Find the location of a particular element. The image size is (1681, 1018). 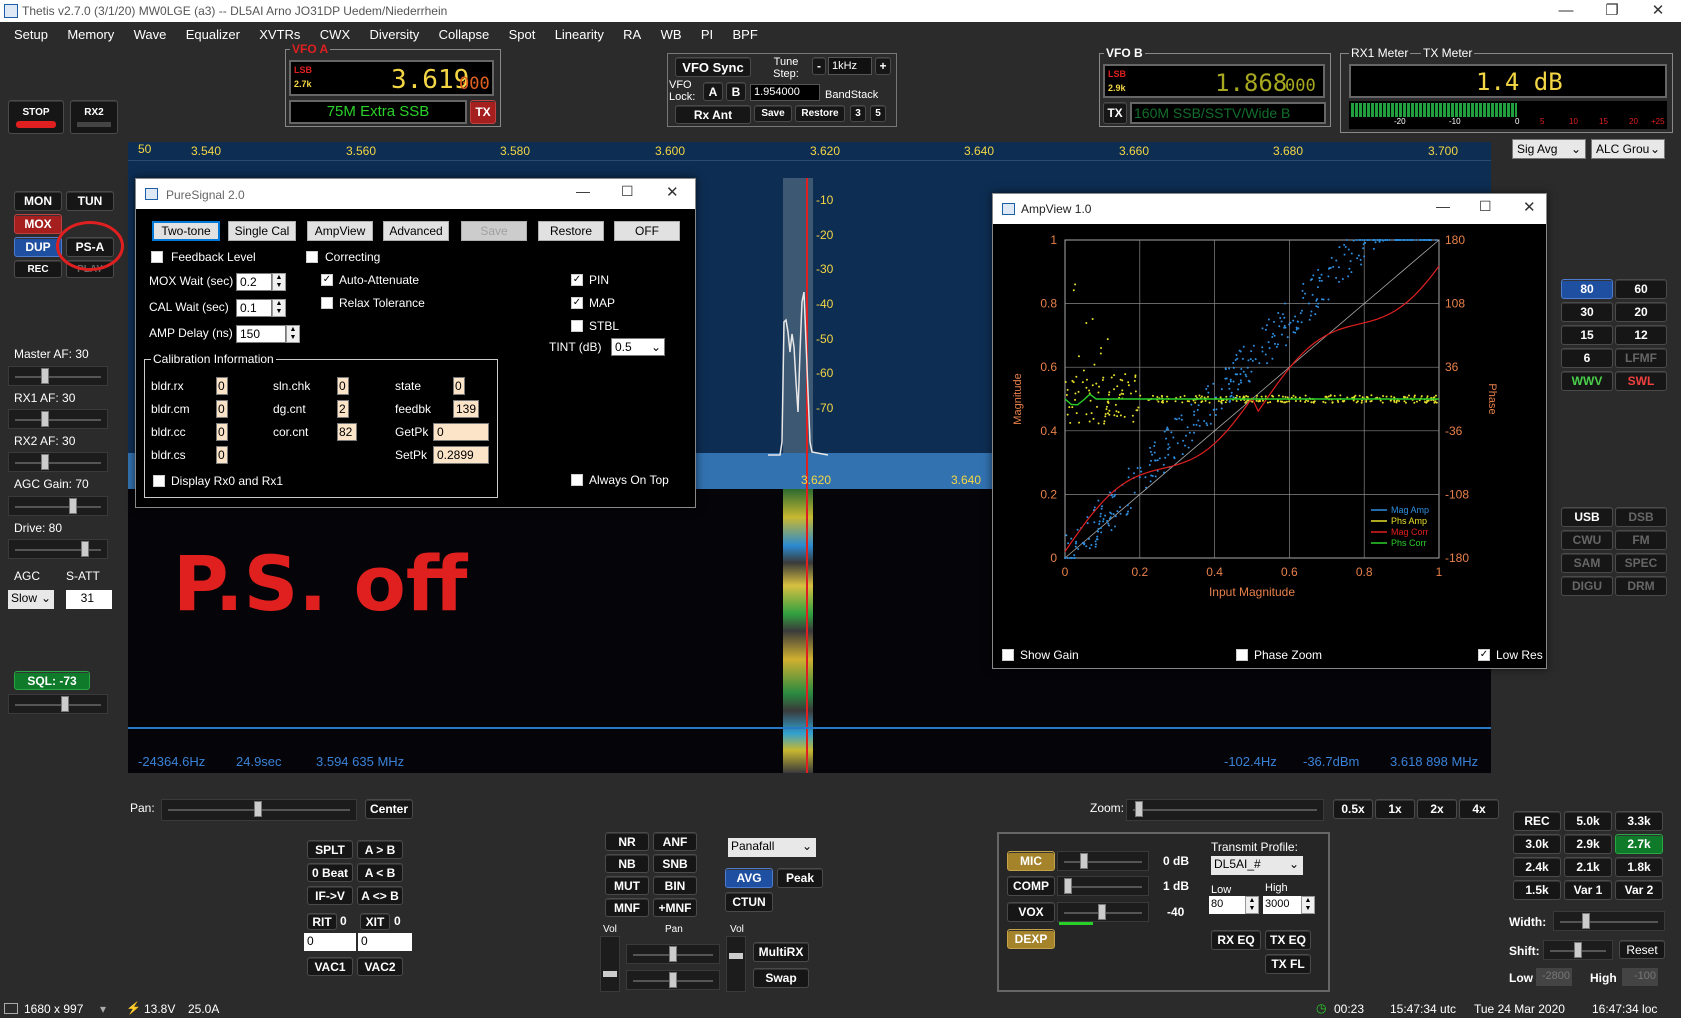

tun-button: TUN is located at coordinates (90, 201).